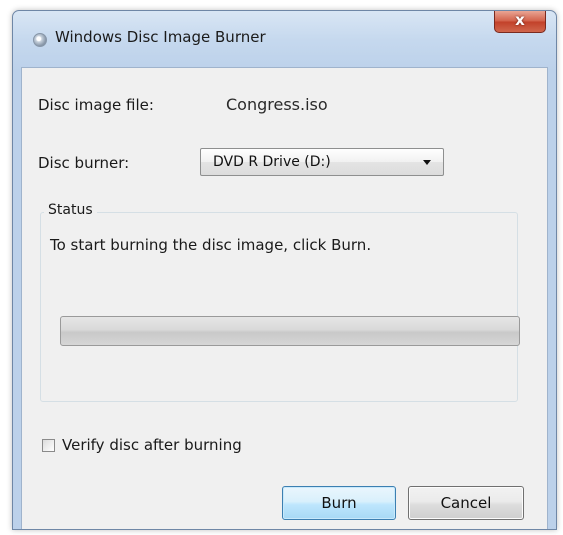  What do you see at coordinates (40, 40) in the screenshot?
I see `disc-icon` at bounding box center [40, 40].